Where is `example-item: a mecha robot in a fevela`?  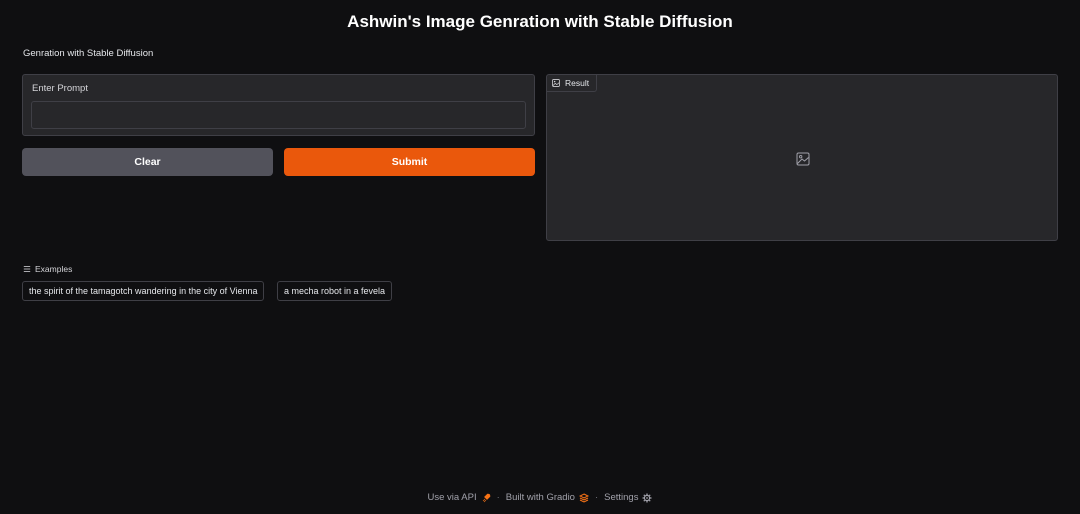 example-item: a mecha robot in a fevela is located at coordinates (335, 291).